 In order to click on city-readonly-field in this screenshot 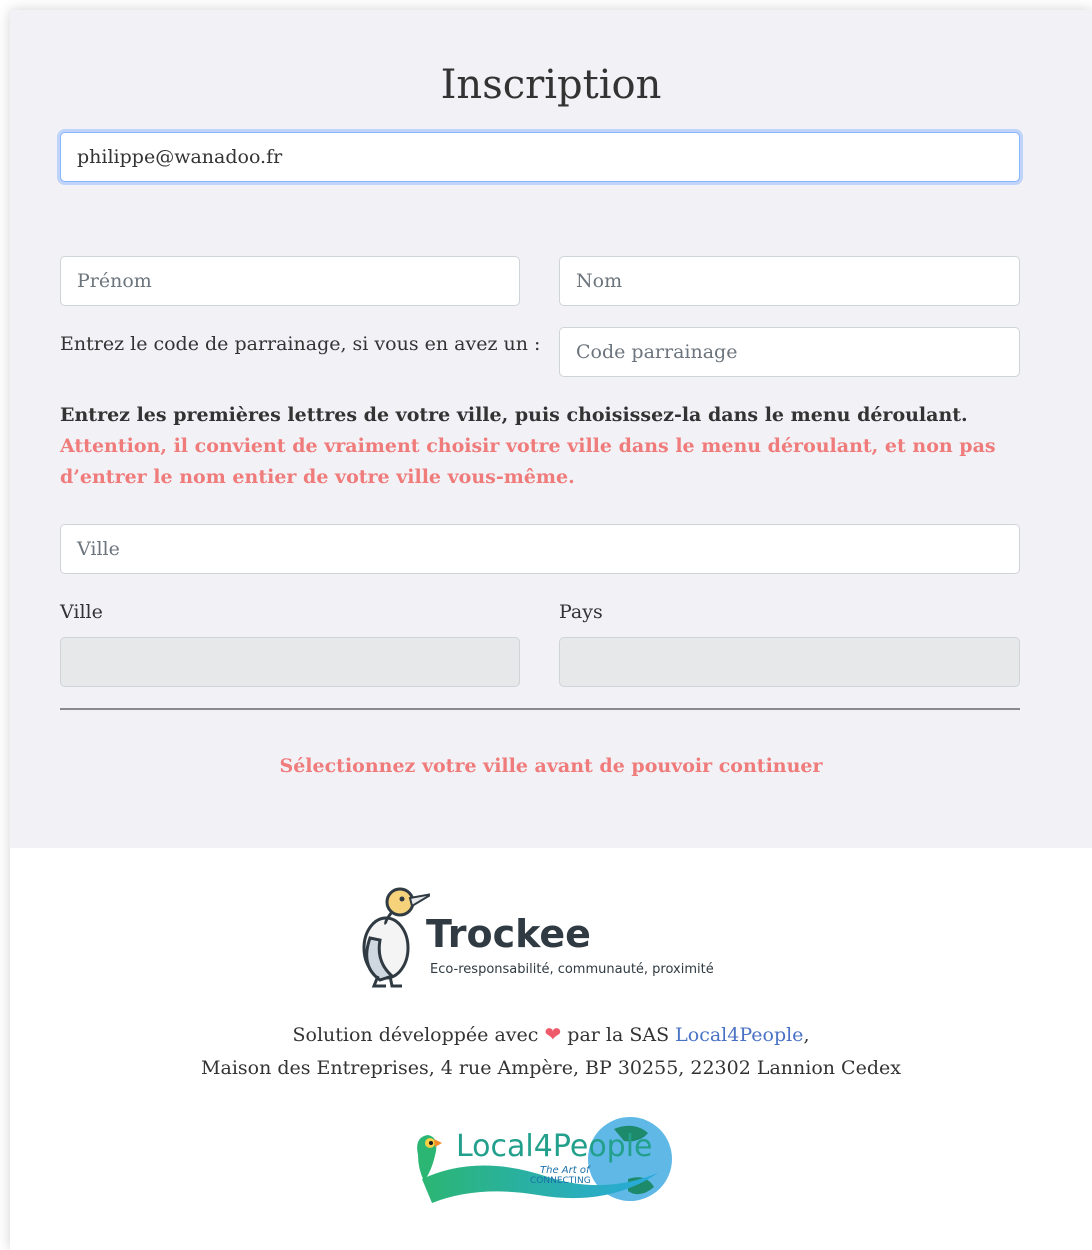, I will do `click(290, 662)`.